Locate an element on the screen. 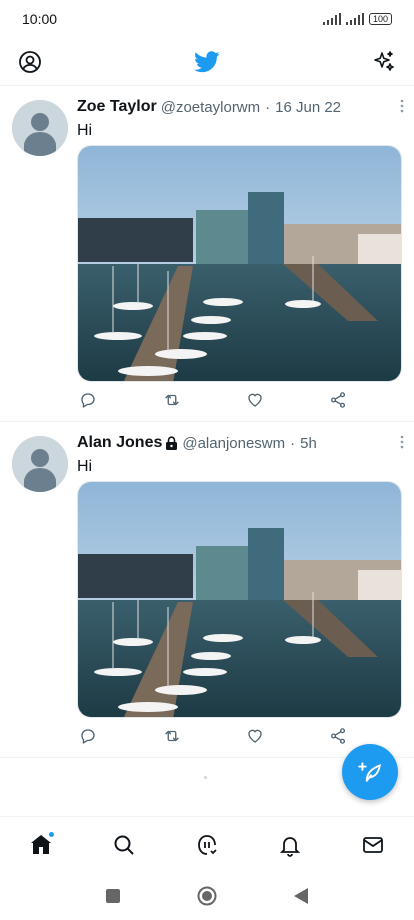  profile-button is located at coordinates (30, 62).